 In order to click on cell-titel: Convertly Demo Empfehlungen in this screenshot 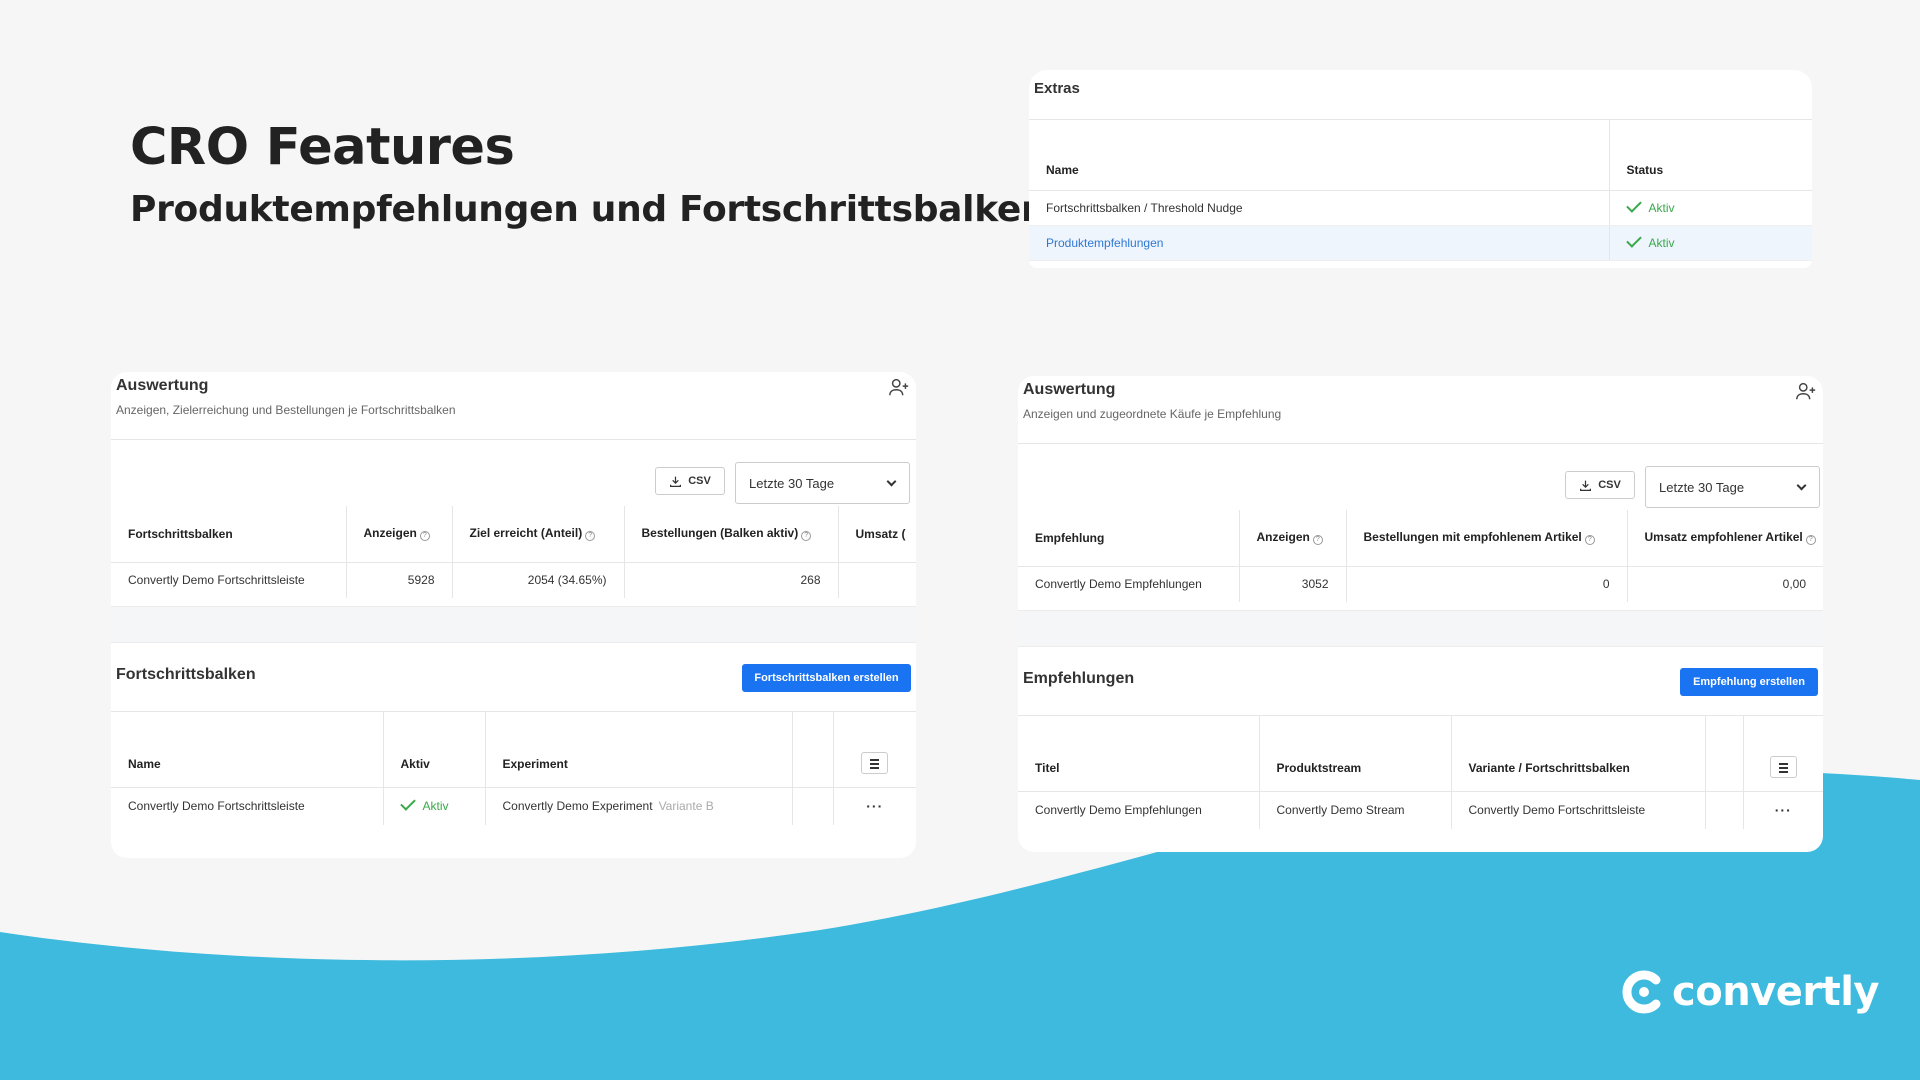, I will do `click(1139, 810)`.